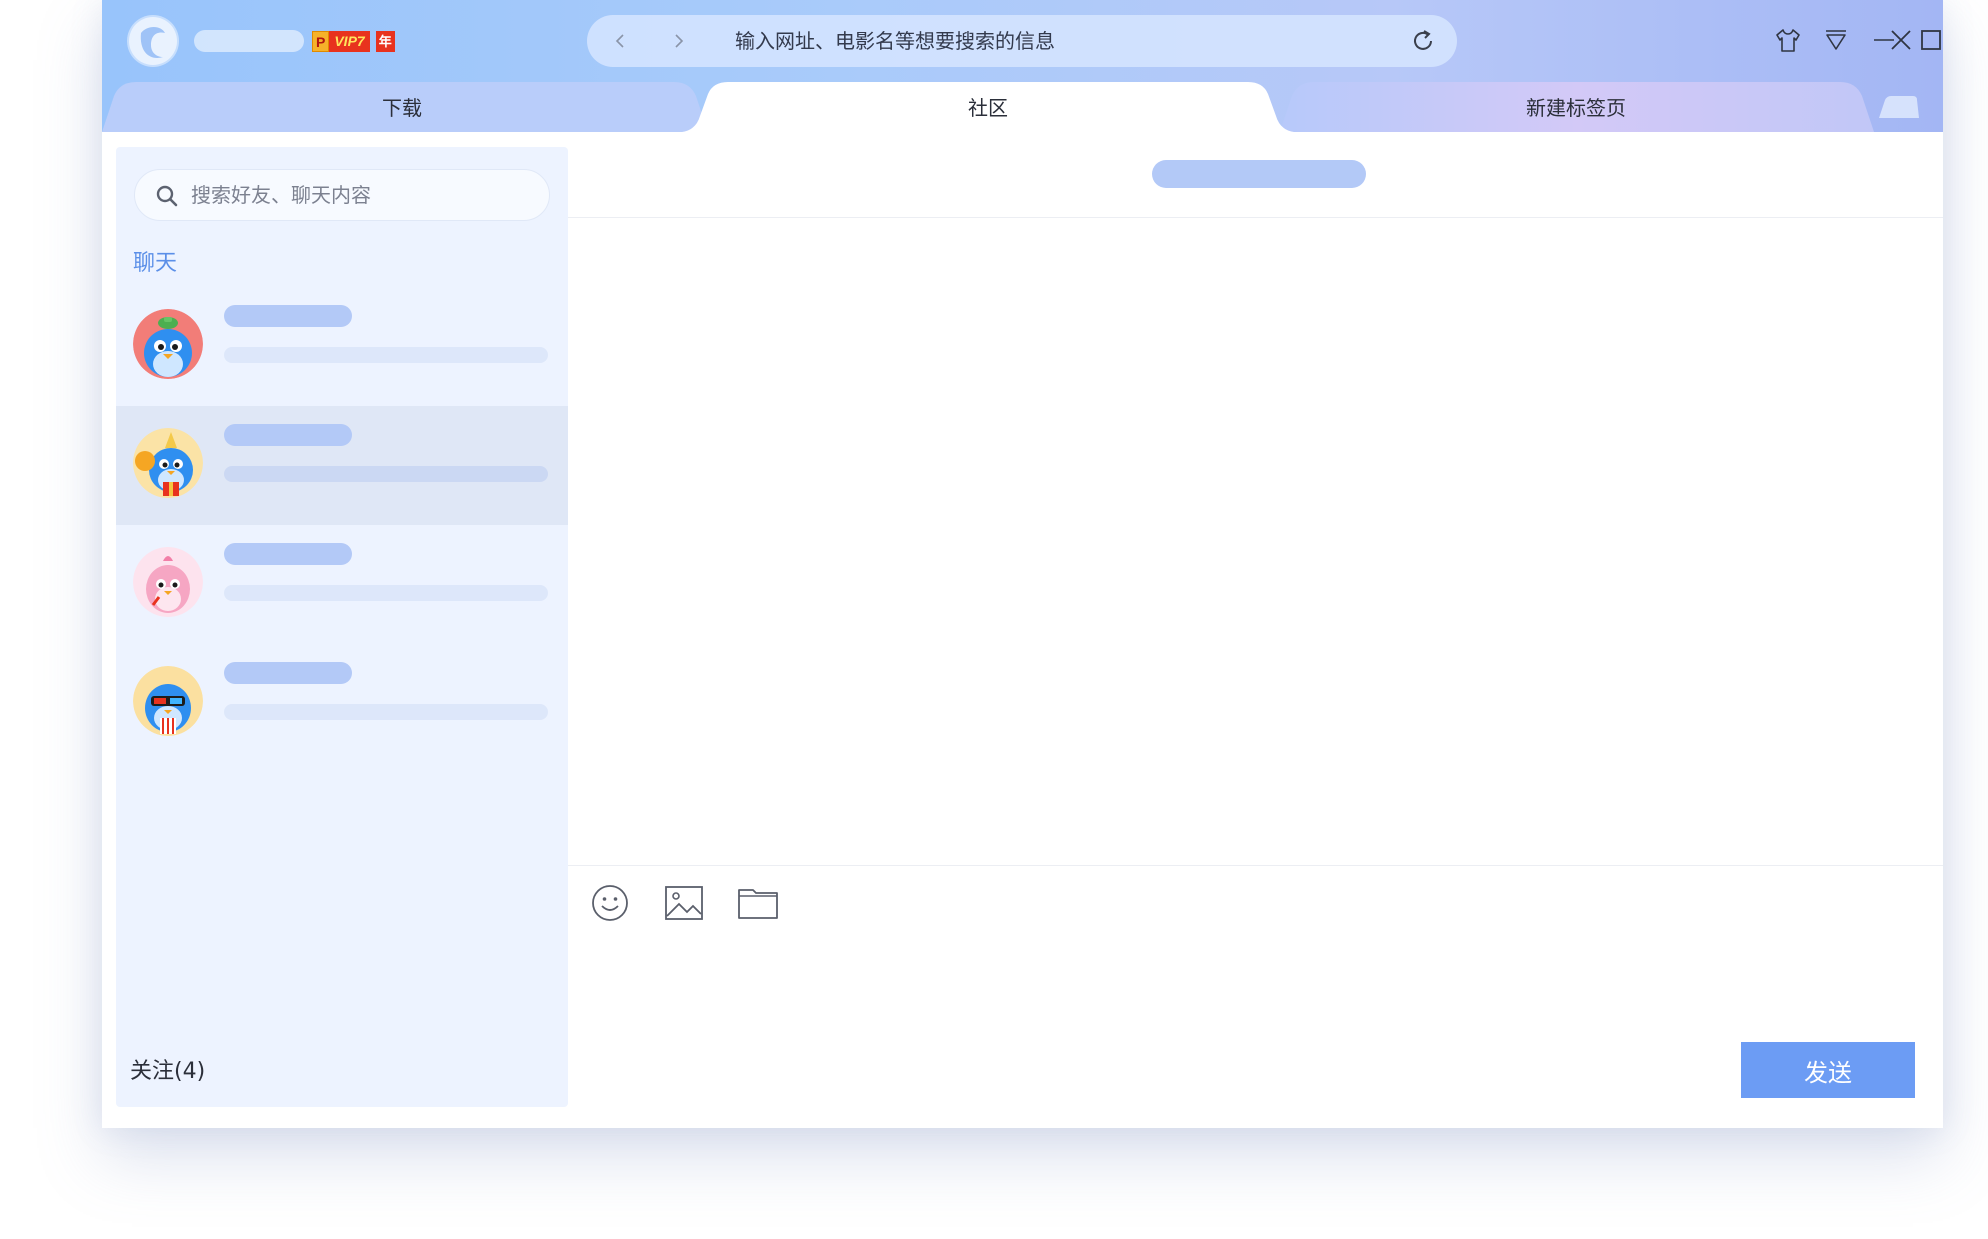 This screenshot has width=1988, height=1239. I want to click on tab-community: 社区, so click(988, 106).